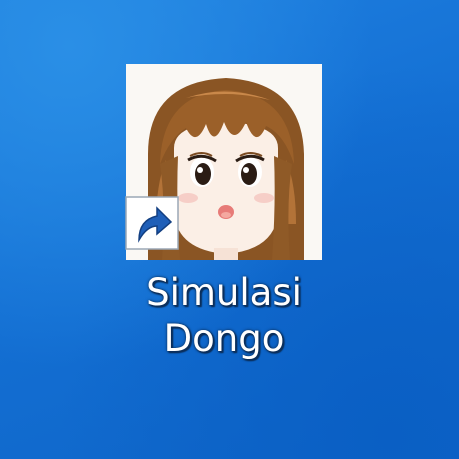  Describe the element at coordinates (152, 223) in the screenshot. I see `shortcut-arrow-icon` at that location.